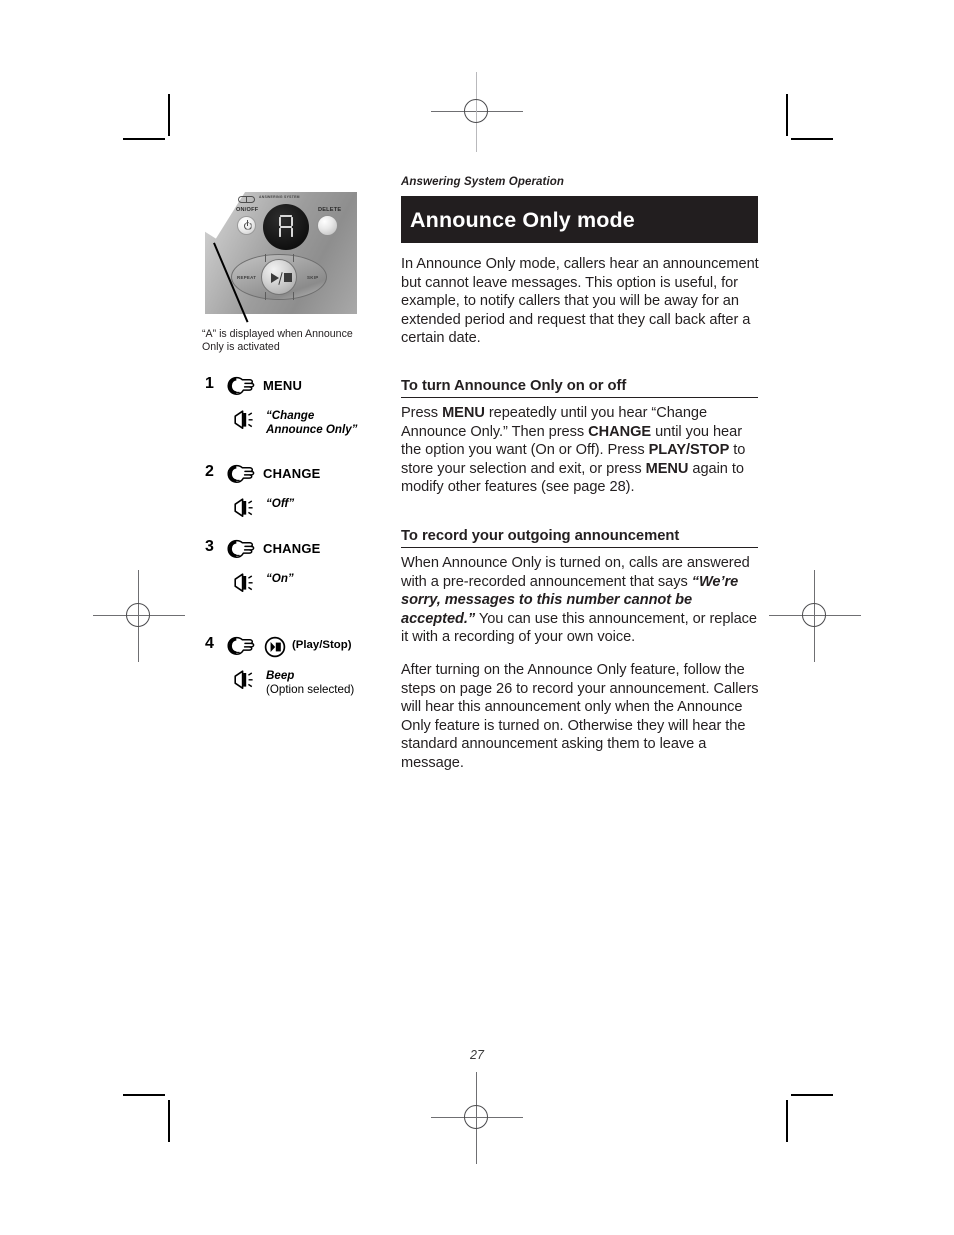 This screenshot has width=954, height=1235. Describe the element at coordinates (310, 689) in the screenshot. I see `prompt-line-2: (Option selected)` at that location.